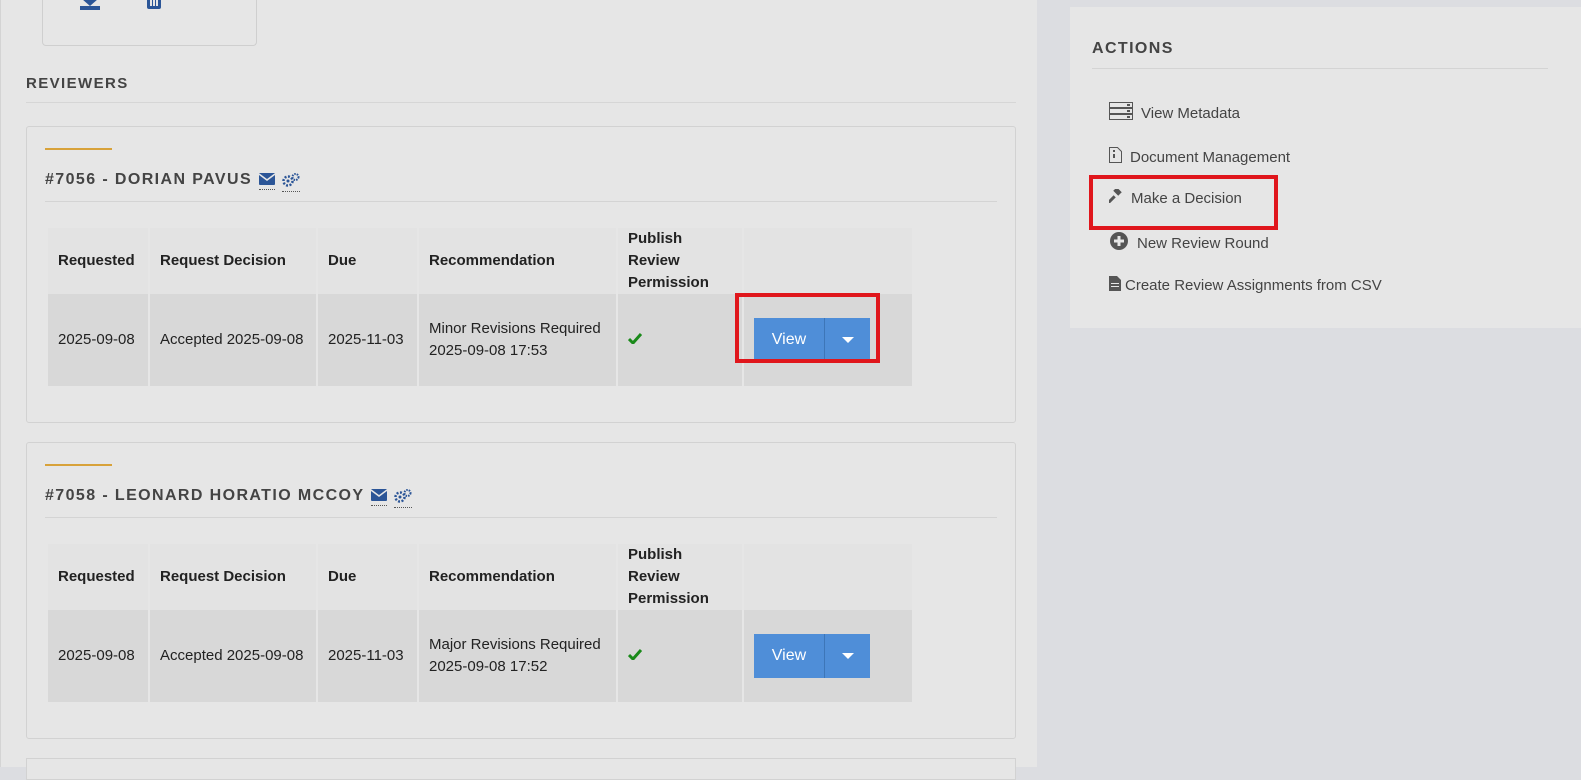  I want to click on reviewer-card-partial, so click(521, 769).